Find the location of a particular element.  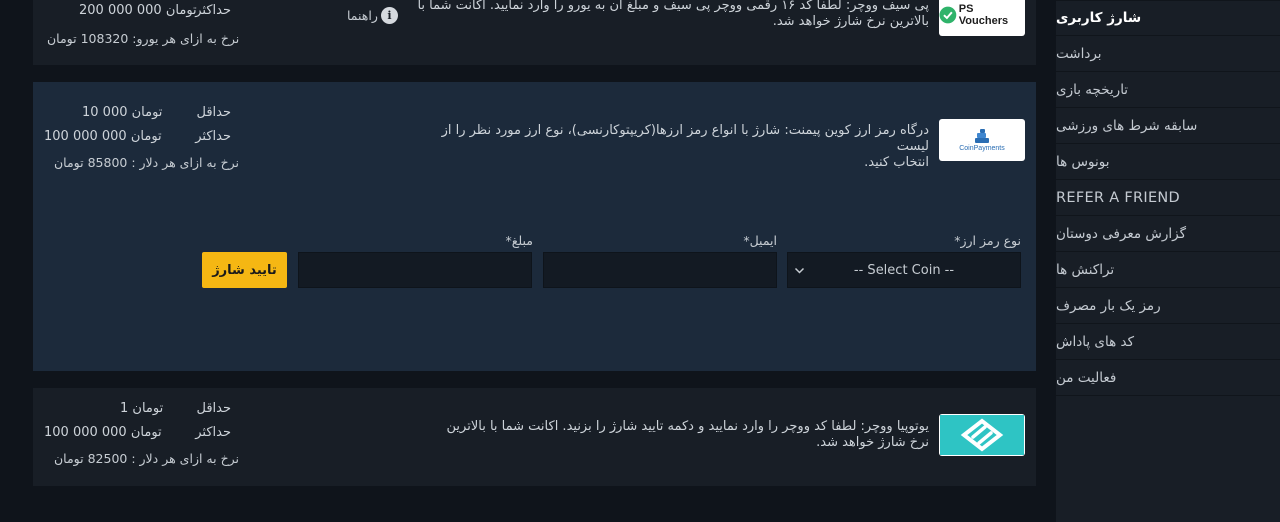

coin-stack-icon is located at coordinates (982, 135).